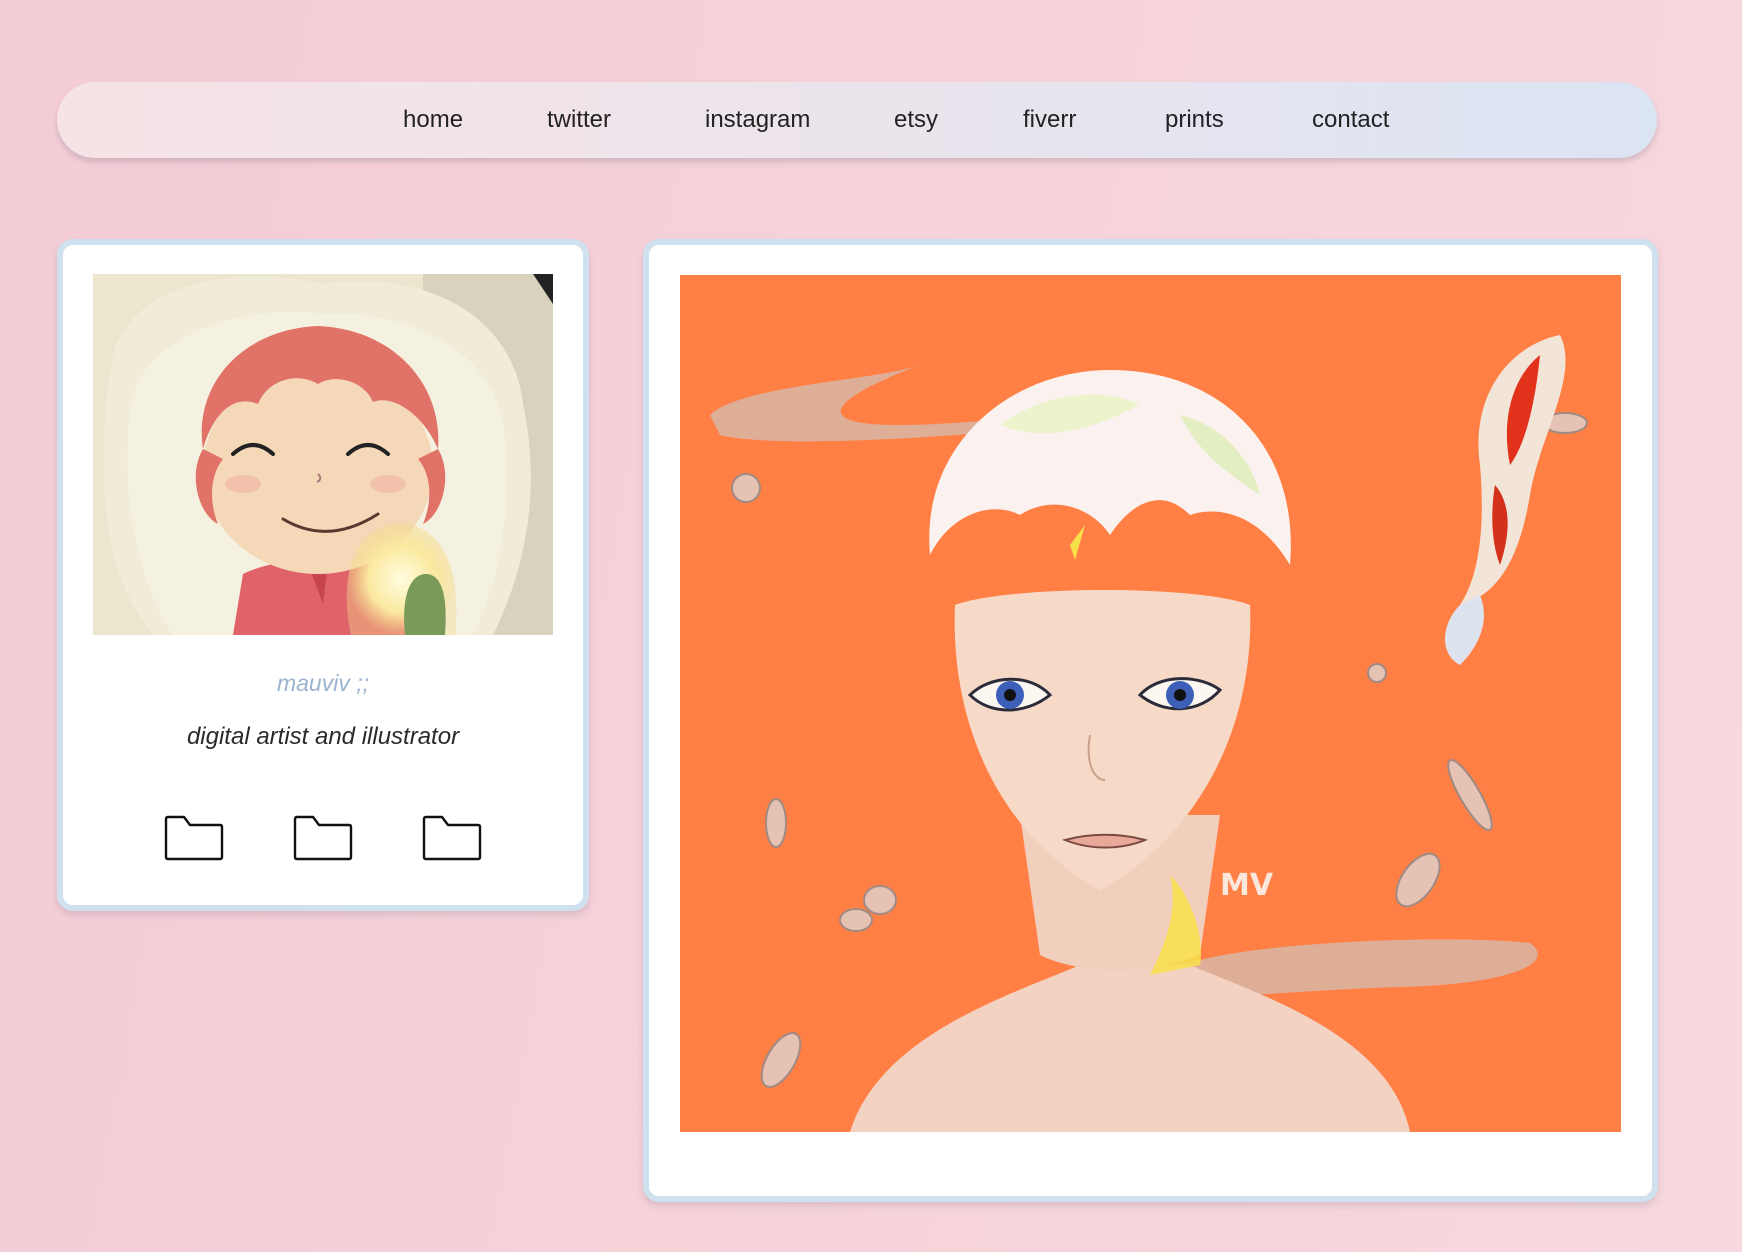 This screenshot has width=1742, height=1252. What do you see at coordinates (1350, 120) in the screenshot?
I see `nav-link-contact: contact` at bounding box center [1350, 120].